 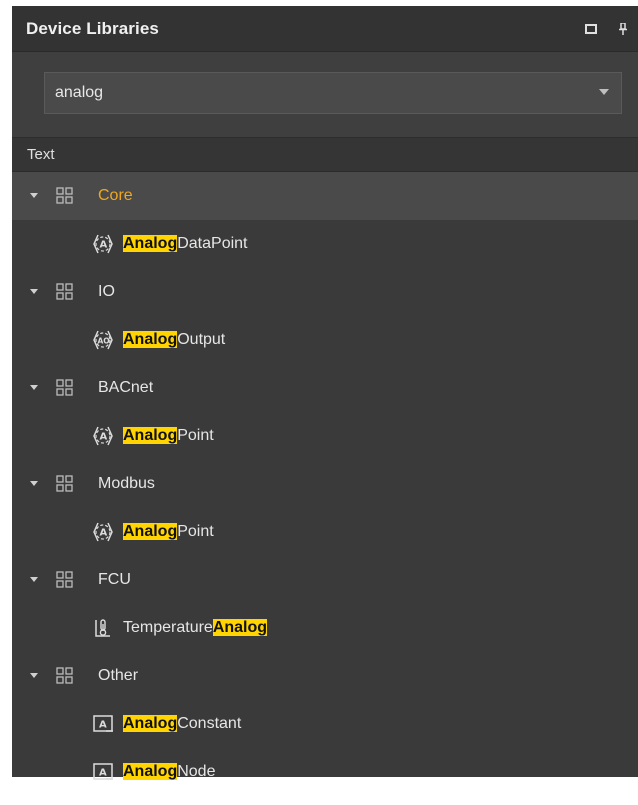 What do you see at coordinates (325, 244) in the screenshot?
I see `tree-item: A AnalogDataPoint` at bounding box center [325, 244].